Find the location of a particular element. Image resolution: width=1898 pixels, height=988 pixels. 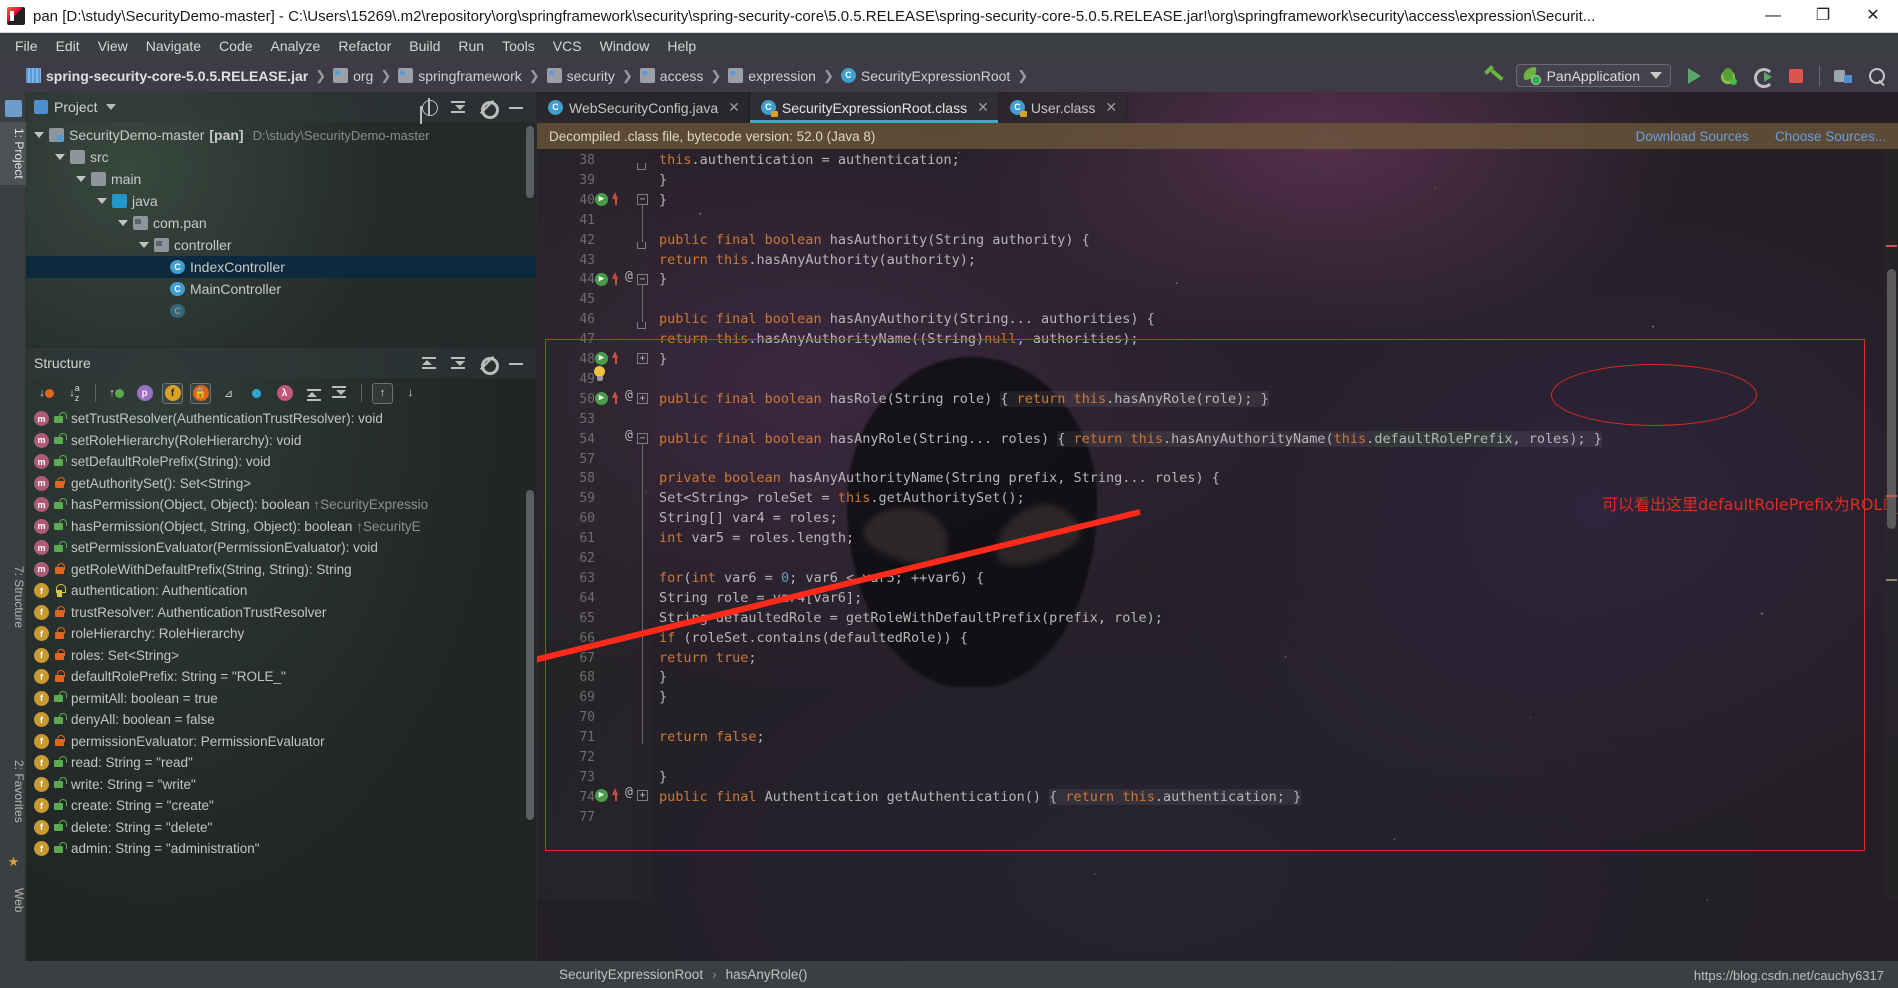

tab-websecurityconfig: C WebSecurityConfig.java ✕ is located at coordinates (643, 107).